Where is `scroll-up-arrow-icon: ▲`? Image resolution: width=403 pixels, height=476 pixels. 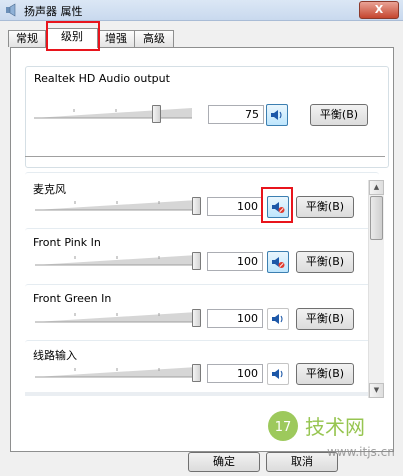
scroll-up-arrow-icon: ▲ is located at coordinates (376, 187).